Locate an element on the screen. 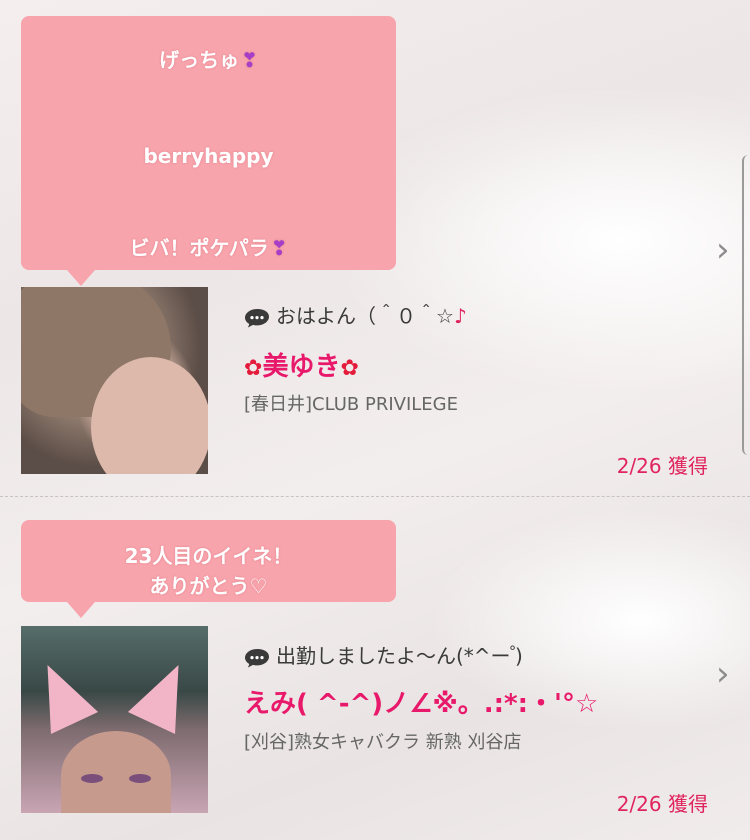  comment-bubble: 23人目のイイネ！ ありがとう♡ is located at coordinates (208, 569).